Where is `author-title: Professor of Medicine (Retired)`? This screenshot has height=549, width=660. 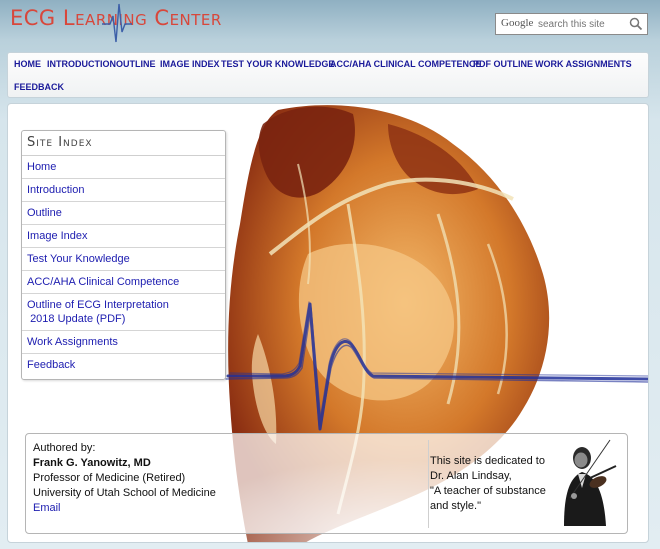
author-title: Professor of Medicine (Retired) is located at coordinates (109, 478).